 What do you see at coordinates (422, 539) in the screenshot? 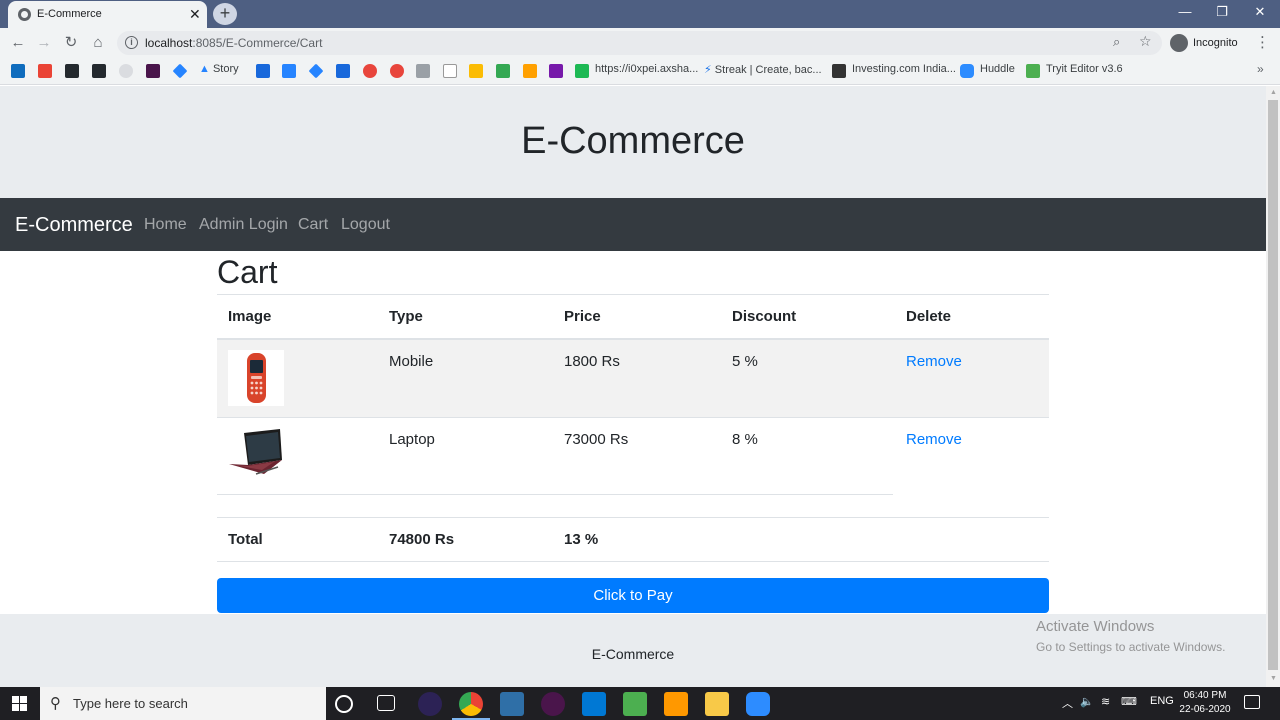
I see `total-price: 74800 Rs` at bounding box center [422, 539].